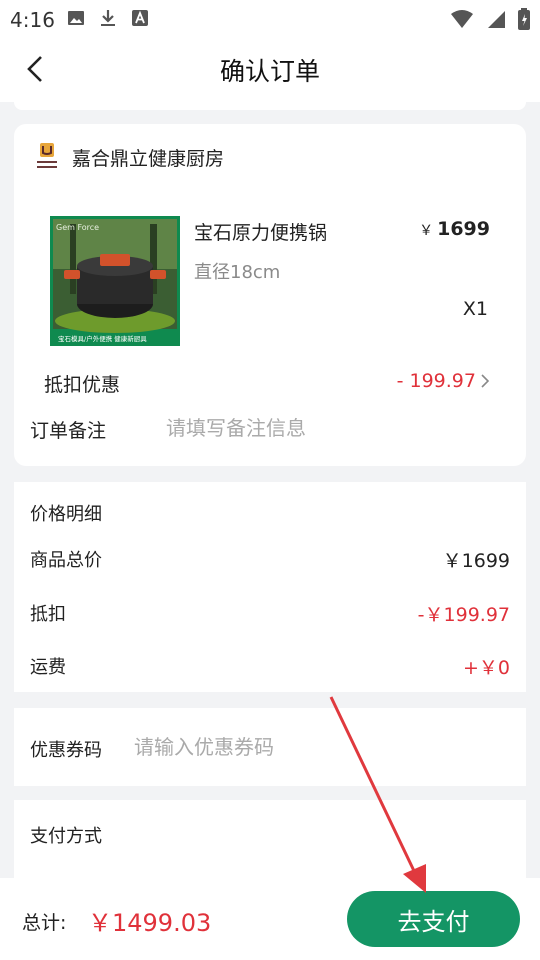  I want to click on previous-card-edge, so click(270, 106).